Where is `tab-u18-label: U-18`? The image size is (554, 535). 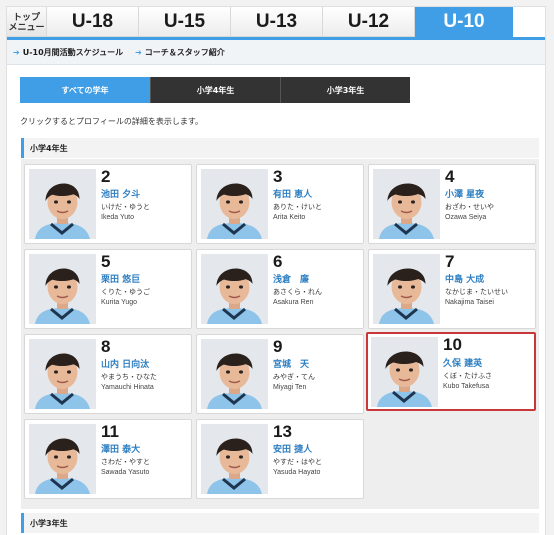
tab-u18-label: U-18 is located at coordinates (92, 21).